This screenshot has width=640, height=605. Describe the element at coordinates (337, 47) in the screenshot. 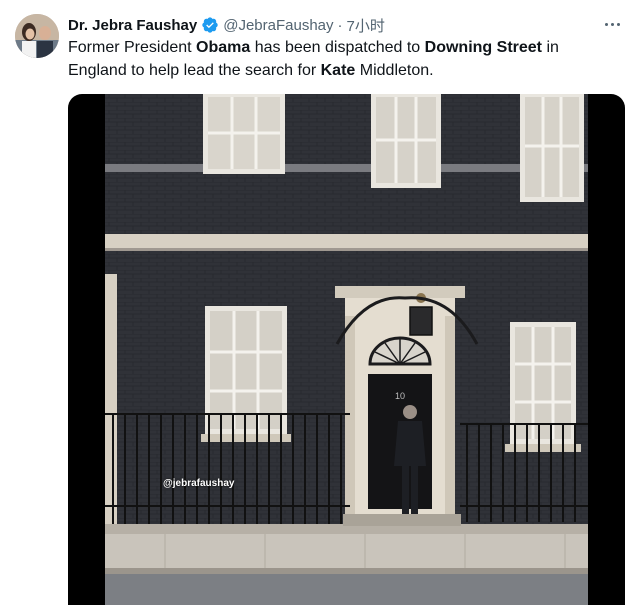

I see `tweet-text-part: has been dispatched to` at that location.